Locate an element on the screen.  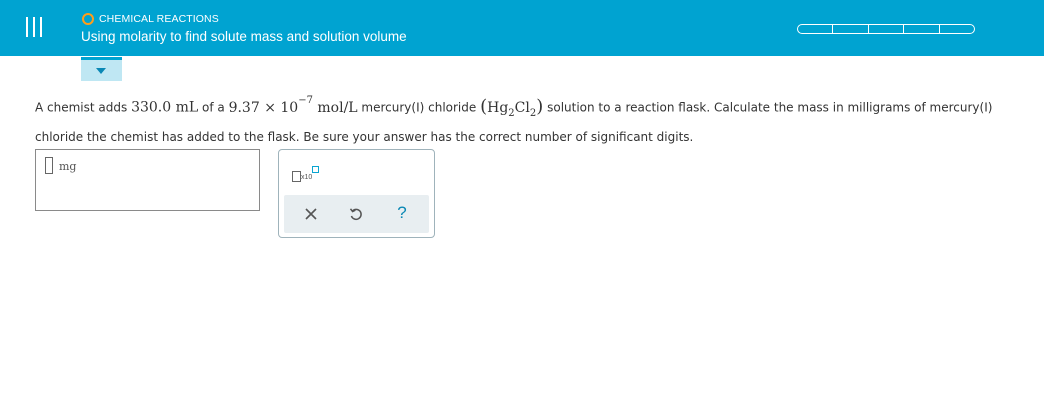
formula-element: Cl is located at coordinates (522, 107).